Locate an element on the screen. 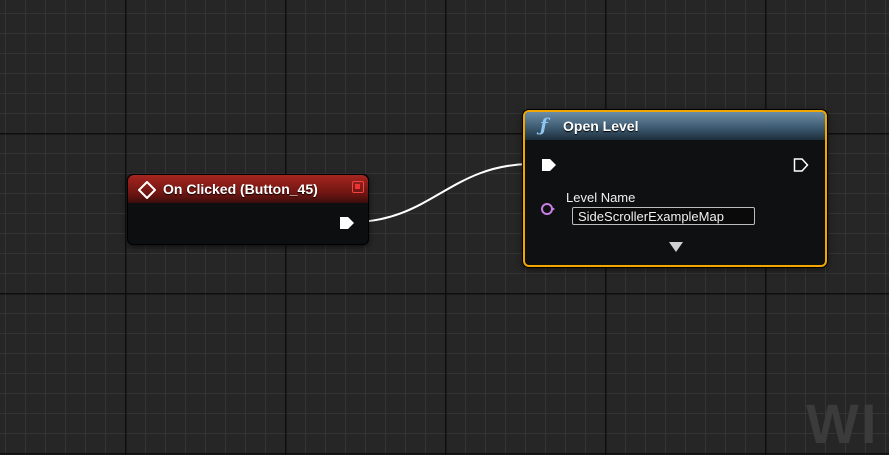 The image size is (889, 455). advanced-expand-icon is located at coordinates (676, 247).